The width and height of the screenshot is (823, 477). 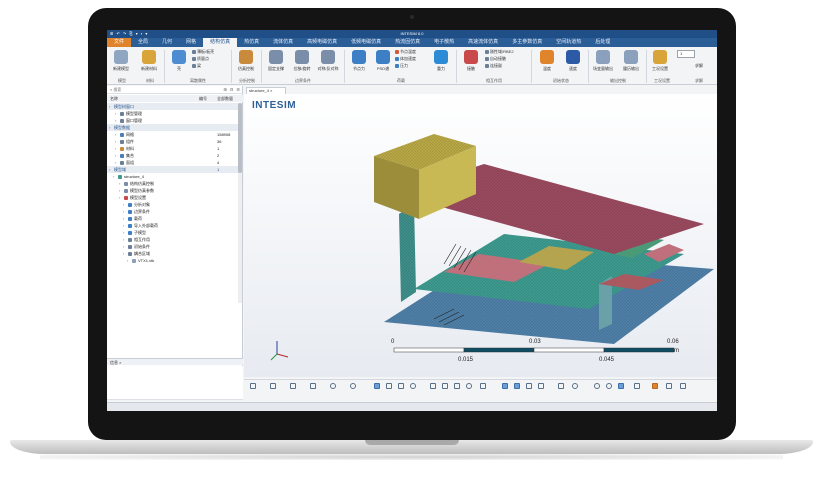 I want to click on tree-item: › 耦合区域, so click(x=172, y=253).